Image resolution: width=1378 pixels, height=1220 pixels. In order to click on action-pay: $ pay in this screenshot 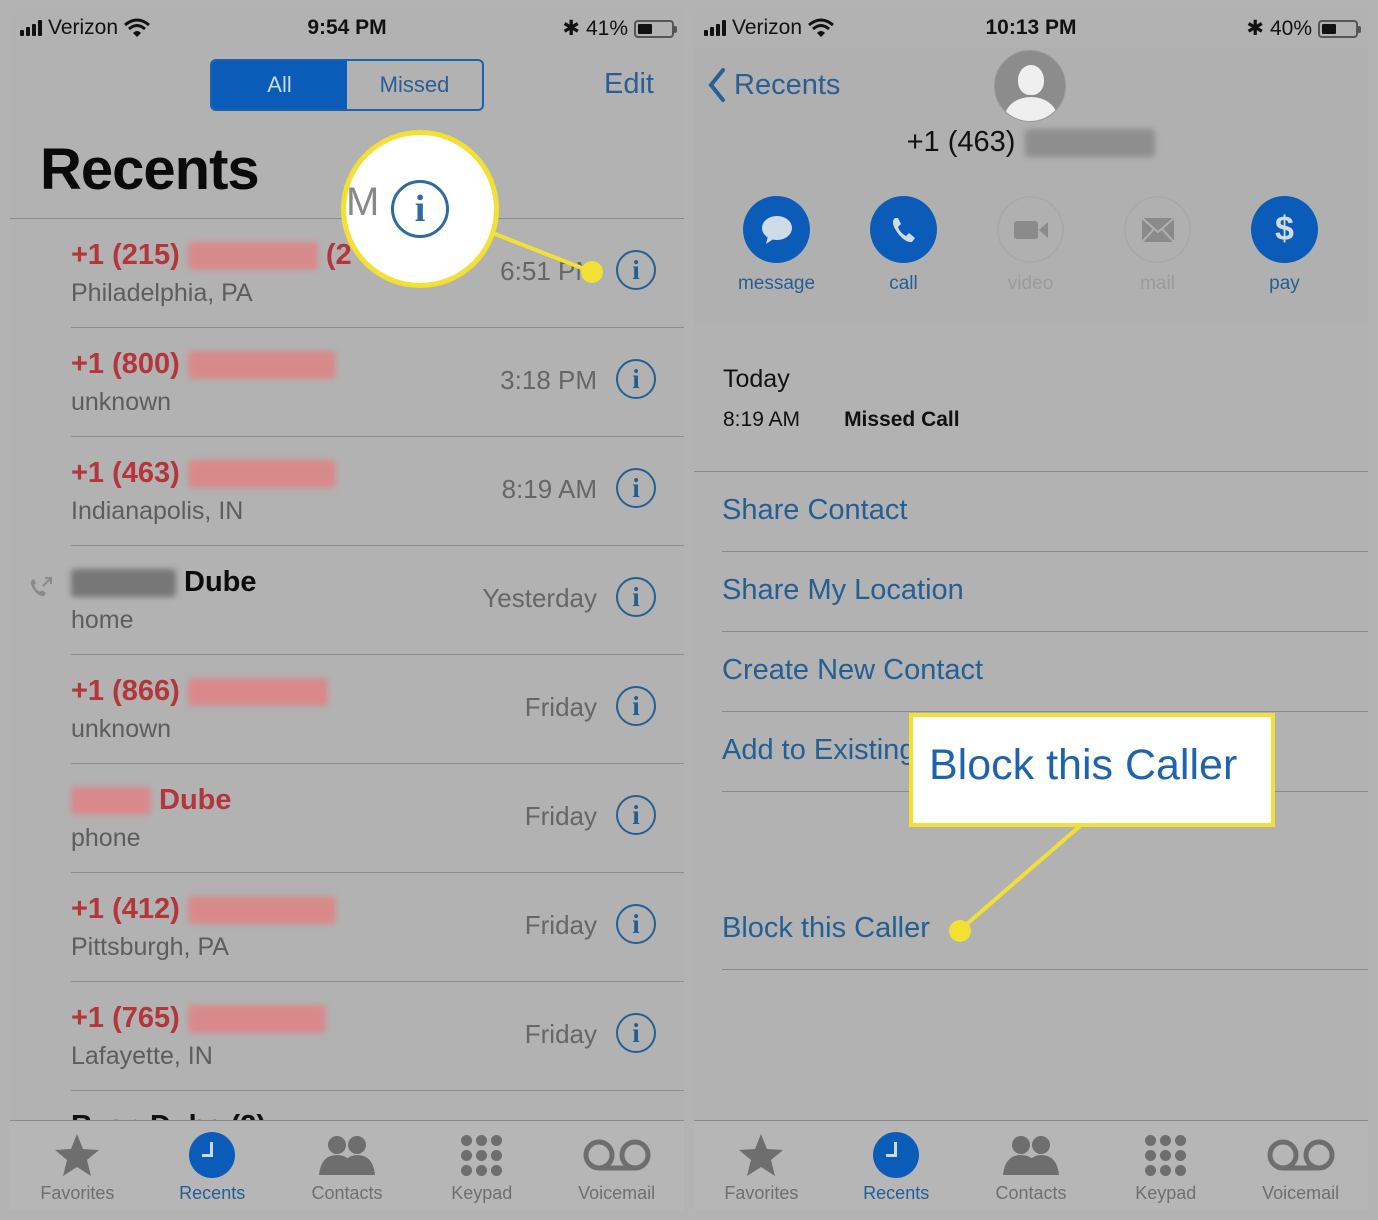, I will do `click(1284, 245)`.